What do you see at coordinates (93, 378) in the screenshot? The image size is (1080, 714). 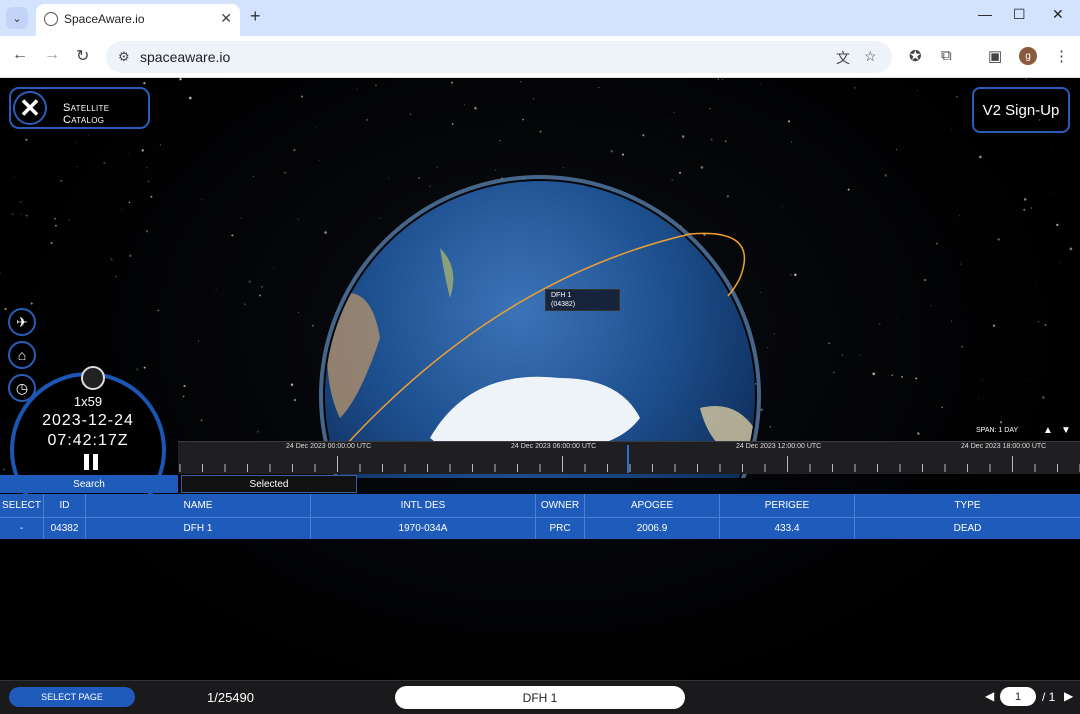 I see `time-rate-knob` at bounding box center [93, 378].